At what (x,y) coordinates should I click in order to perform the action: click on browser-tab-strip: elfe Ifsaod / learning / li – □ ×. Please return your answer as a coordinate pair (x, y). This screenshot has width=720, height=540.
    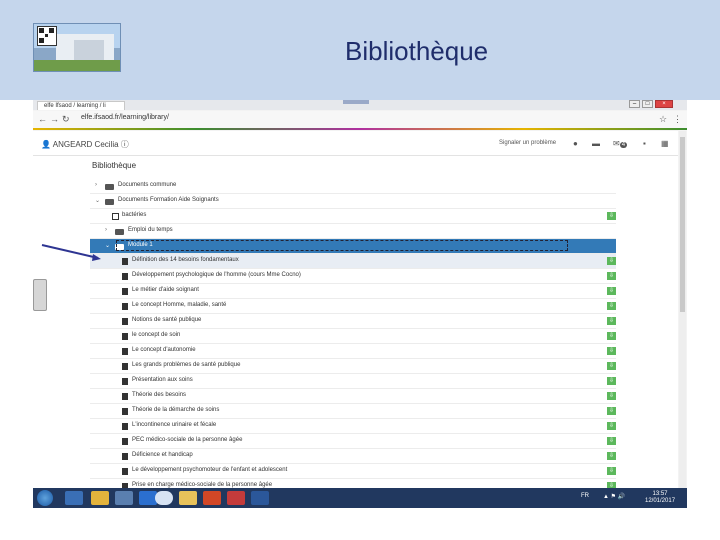
    Looking at the image, I should click on (360, 105).